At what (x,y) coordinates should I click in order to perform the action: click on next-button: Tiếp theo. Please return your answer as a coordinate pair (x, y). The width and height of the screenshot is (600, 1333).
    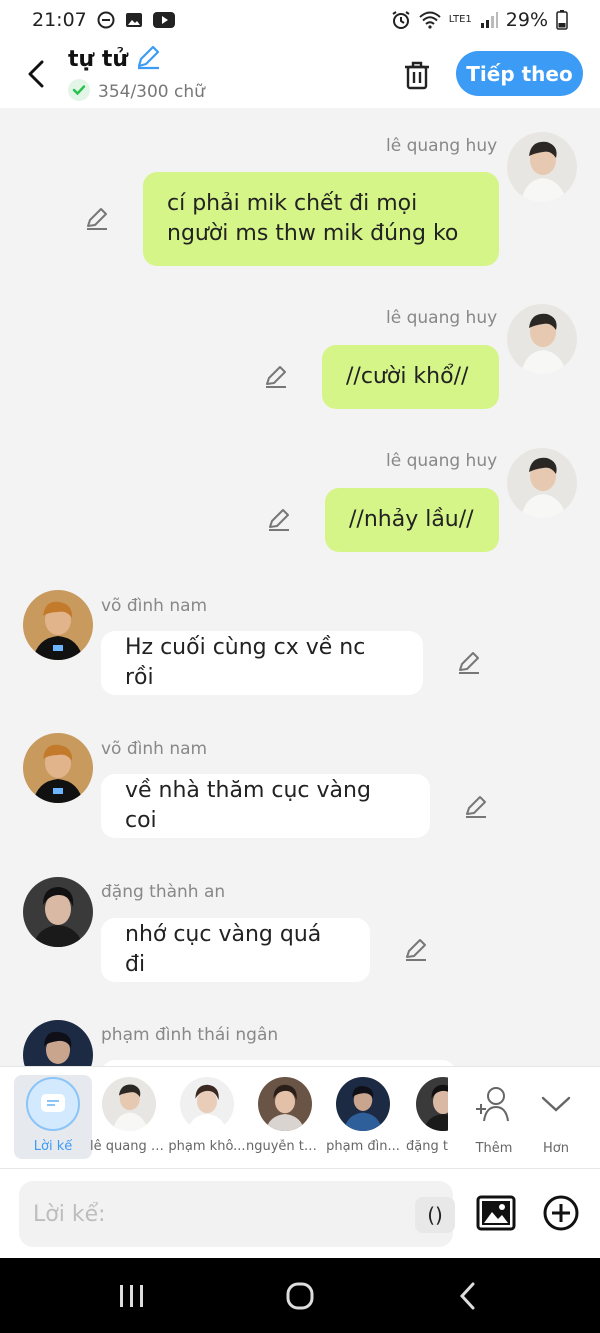
    Looking at the image, I should click on (519, 73).